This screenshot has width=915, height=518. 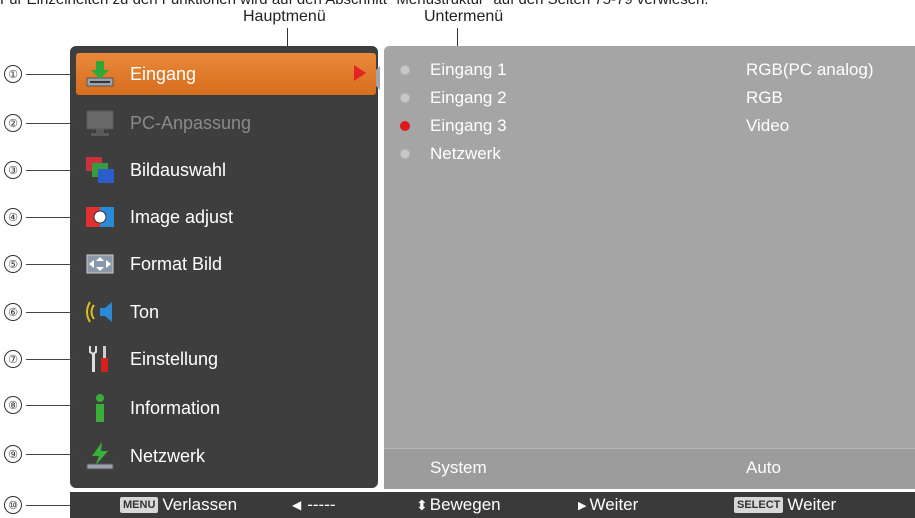 I want to click on screen-format-icon, so click(x=100, y=264).